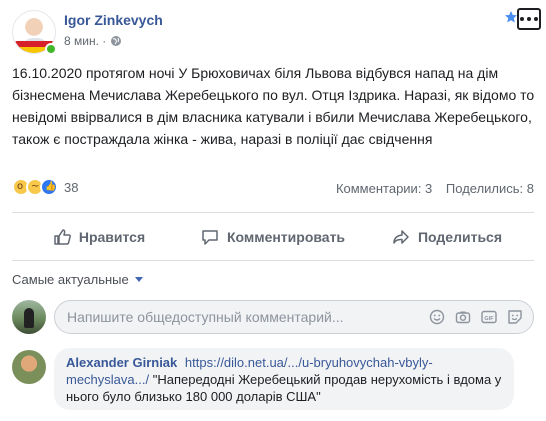  What do you see at coordinates (121, 362) in the screenshot?
I see `comment-author: Alexander Girniak` at bounding box center [121, 362].